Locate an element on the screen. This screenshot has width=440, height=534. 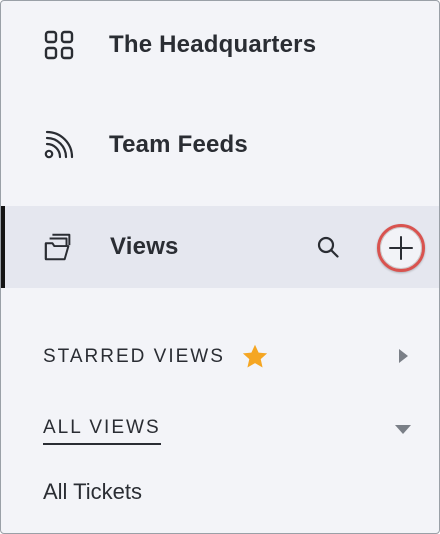
starred-views-section: STARRED VIEWS is located at coordinates (220, 357).